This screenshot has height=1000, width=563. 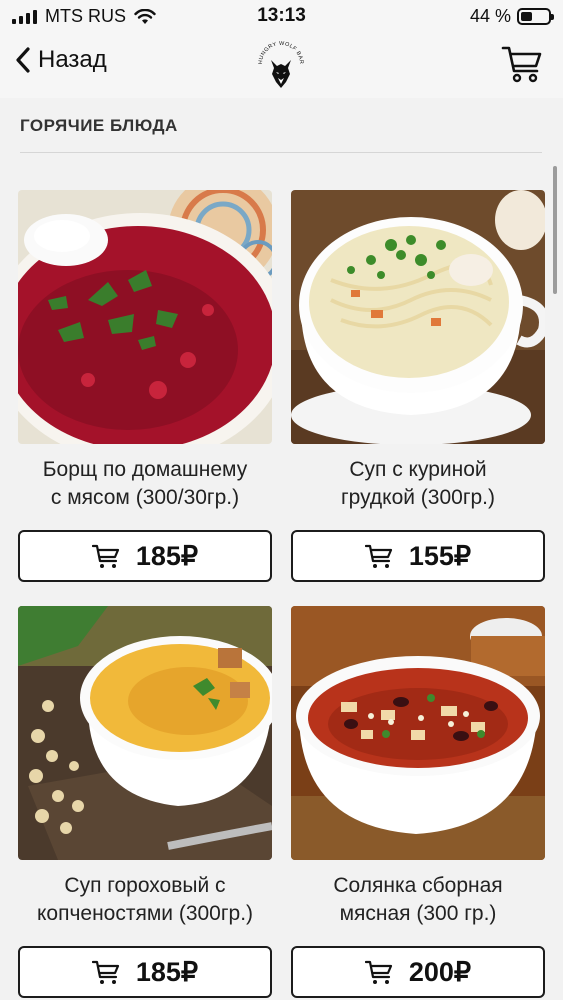 I want to click on solyanka-image, so click(x=418, y=733).